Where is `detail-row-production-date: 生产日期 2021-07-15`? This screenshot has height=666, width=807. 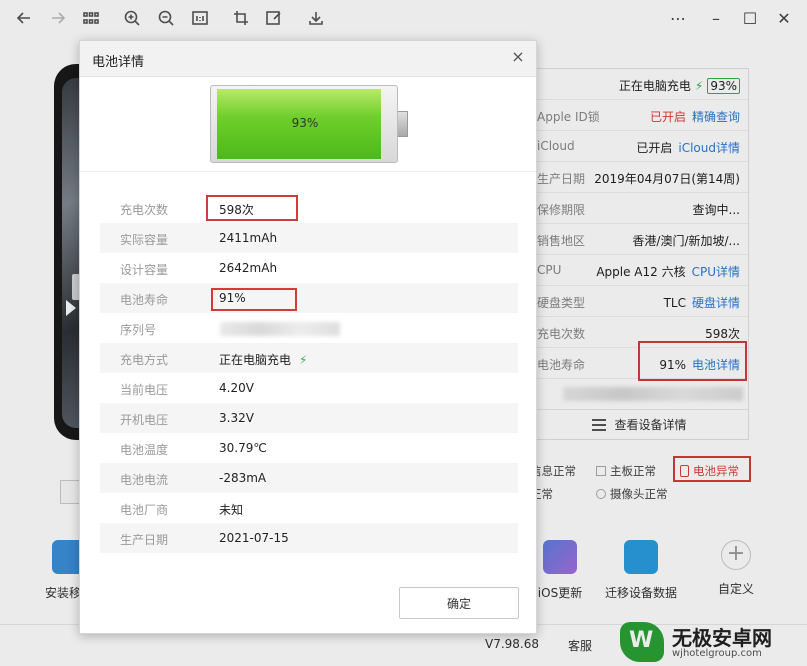 detail-row-production-date: 生产日期 2021-07-15 is located at coordinates (309, 538).